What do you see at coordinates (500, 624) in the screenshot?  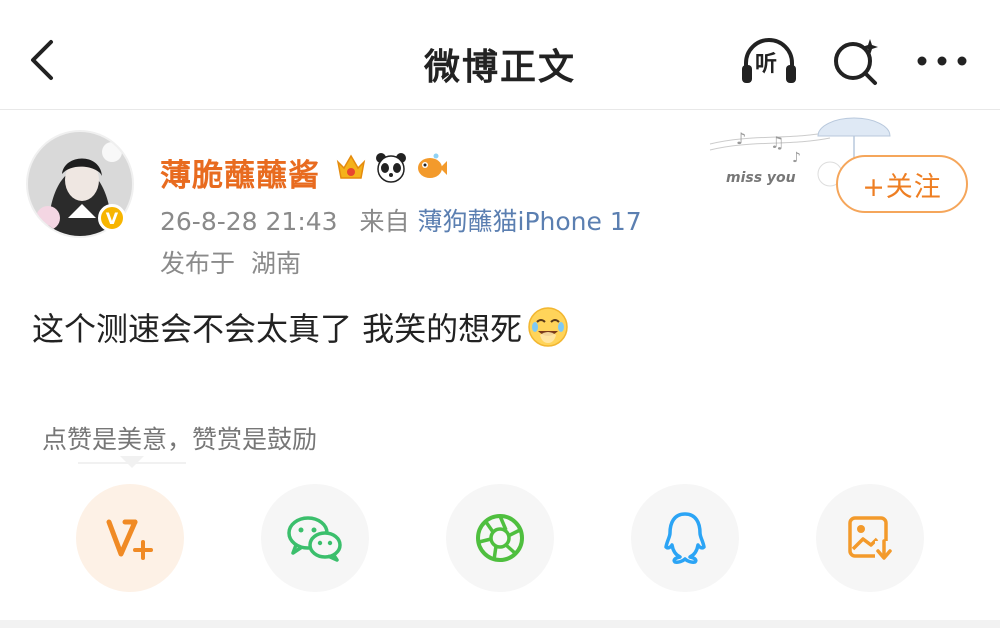 I see `bottom-divider` at bounding box center [500, 624].